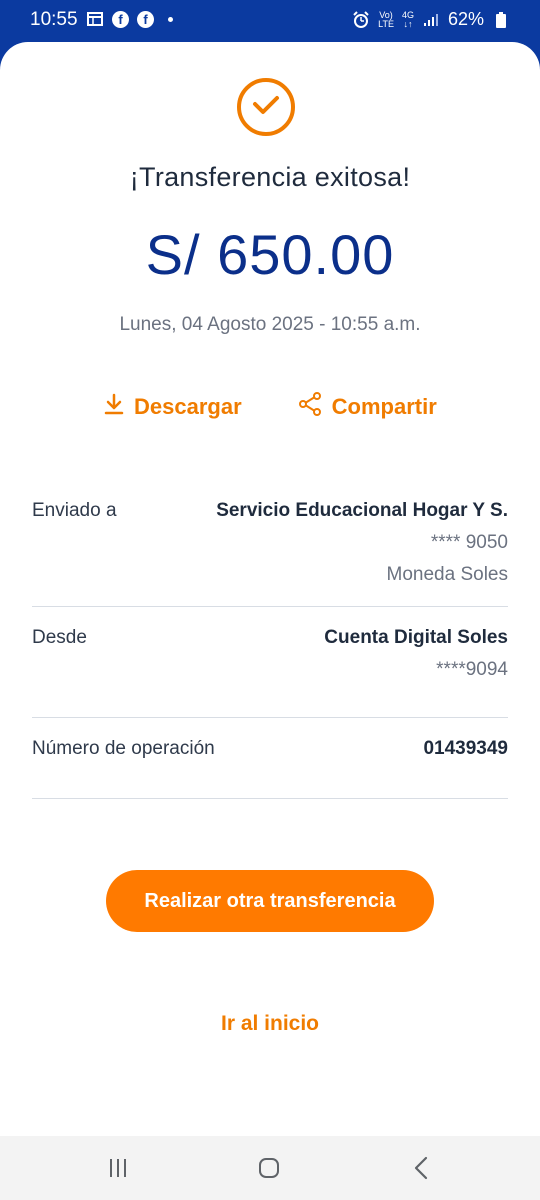 Image resolution: width=540 pixels, height=1200 pixels. What do you see at coordinates (472, 669) in the screenshot?
I see `source-account-number: ****9094` at bounding box center [472, 669].